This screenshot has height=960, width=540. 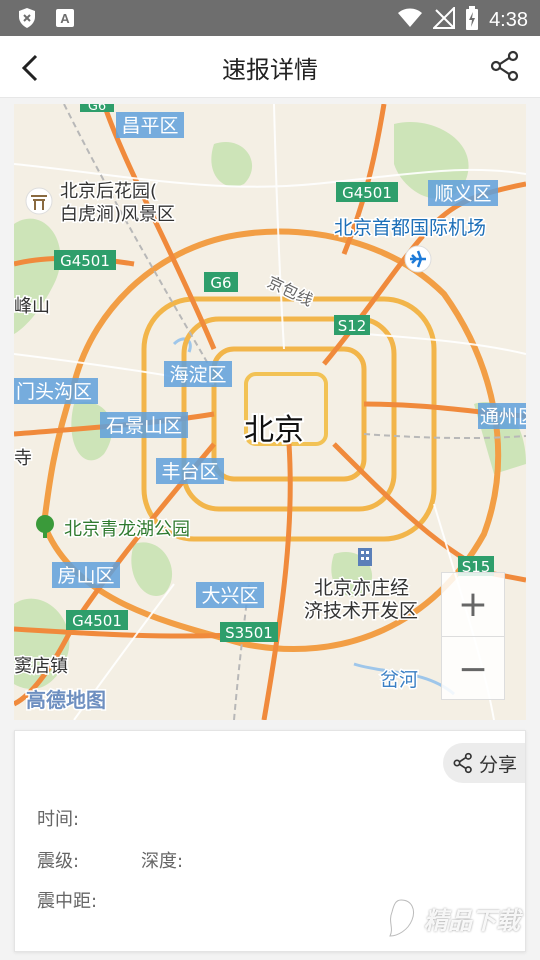 What do you see at coordinates (149, 126) in the screenshot?
I see `map-label-changping: 昌平区` at bounding box center [149, 126].